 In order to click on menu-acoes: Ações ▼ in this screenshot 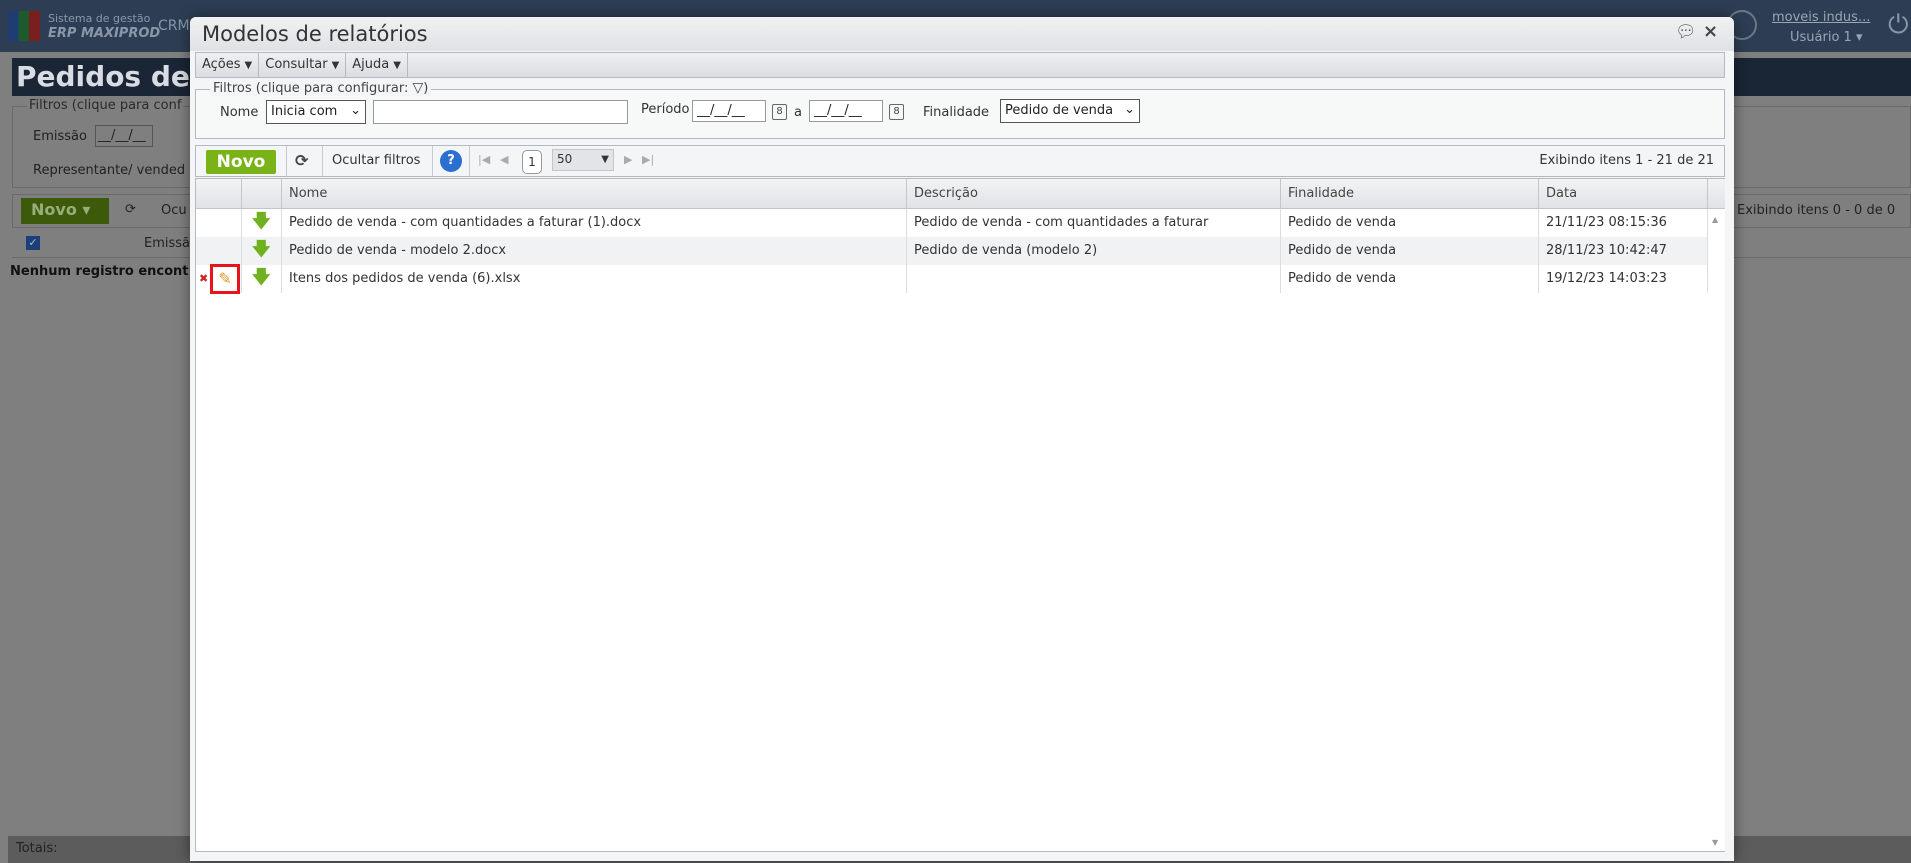, I will do `click(228, 65)`.